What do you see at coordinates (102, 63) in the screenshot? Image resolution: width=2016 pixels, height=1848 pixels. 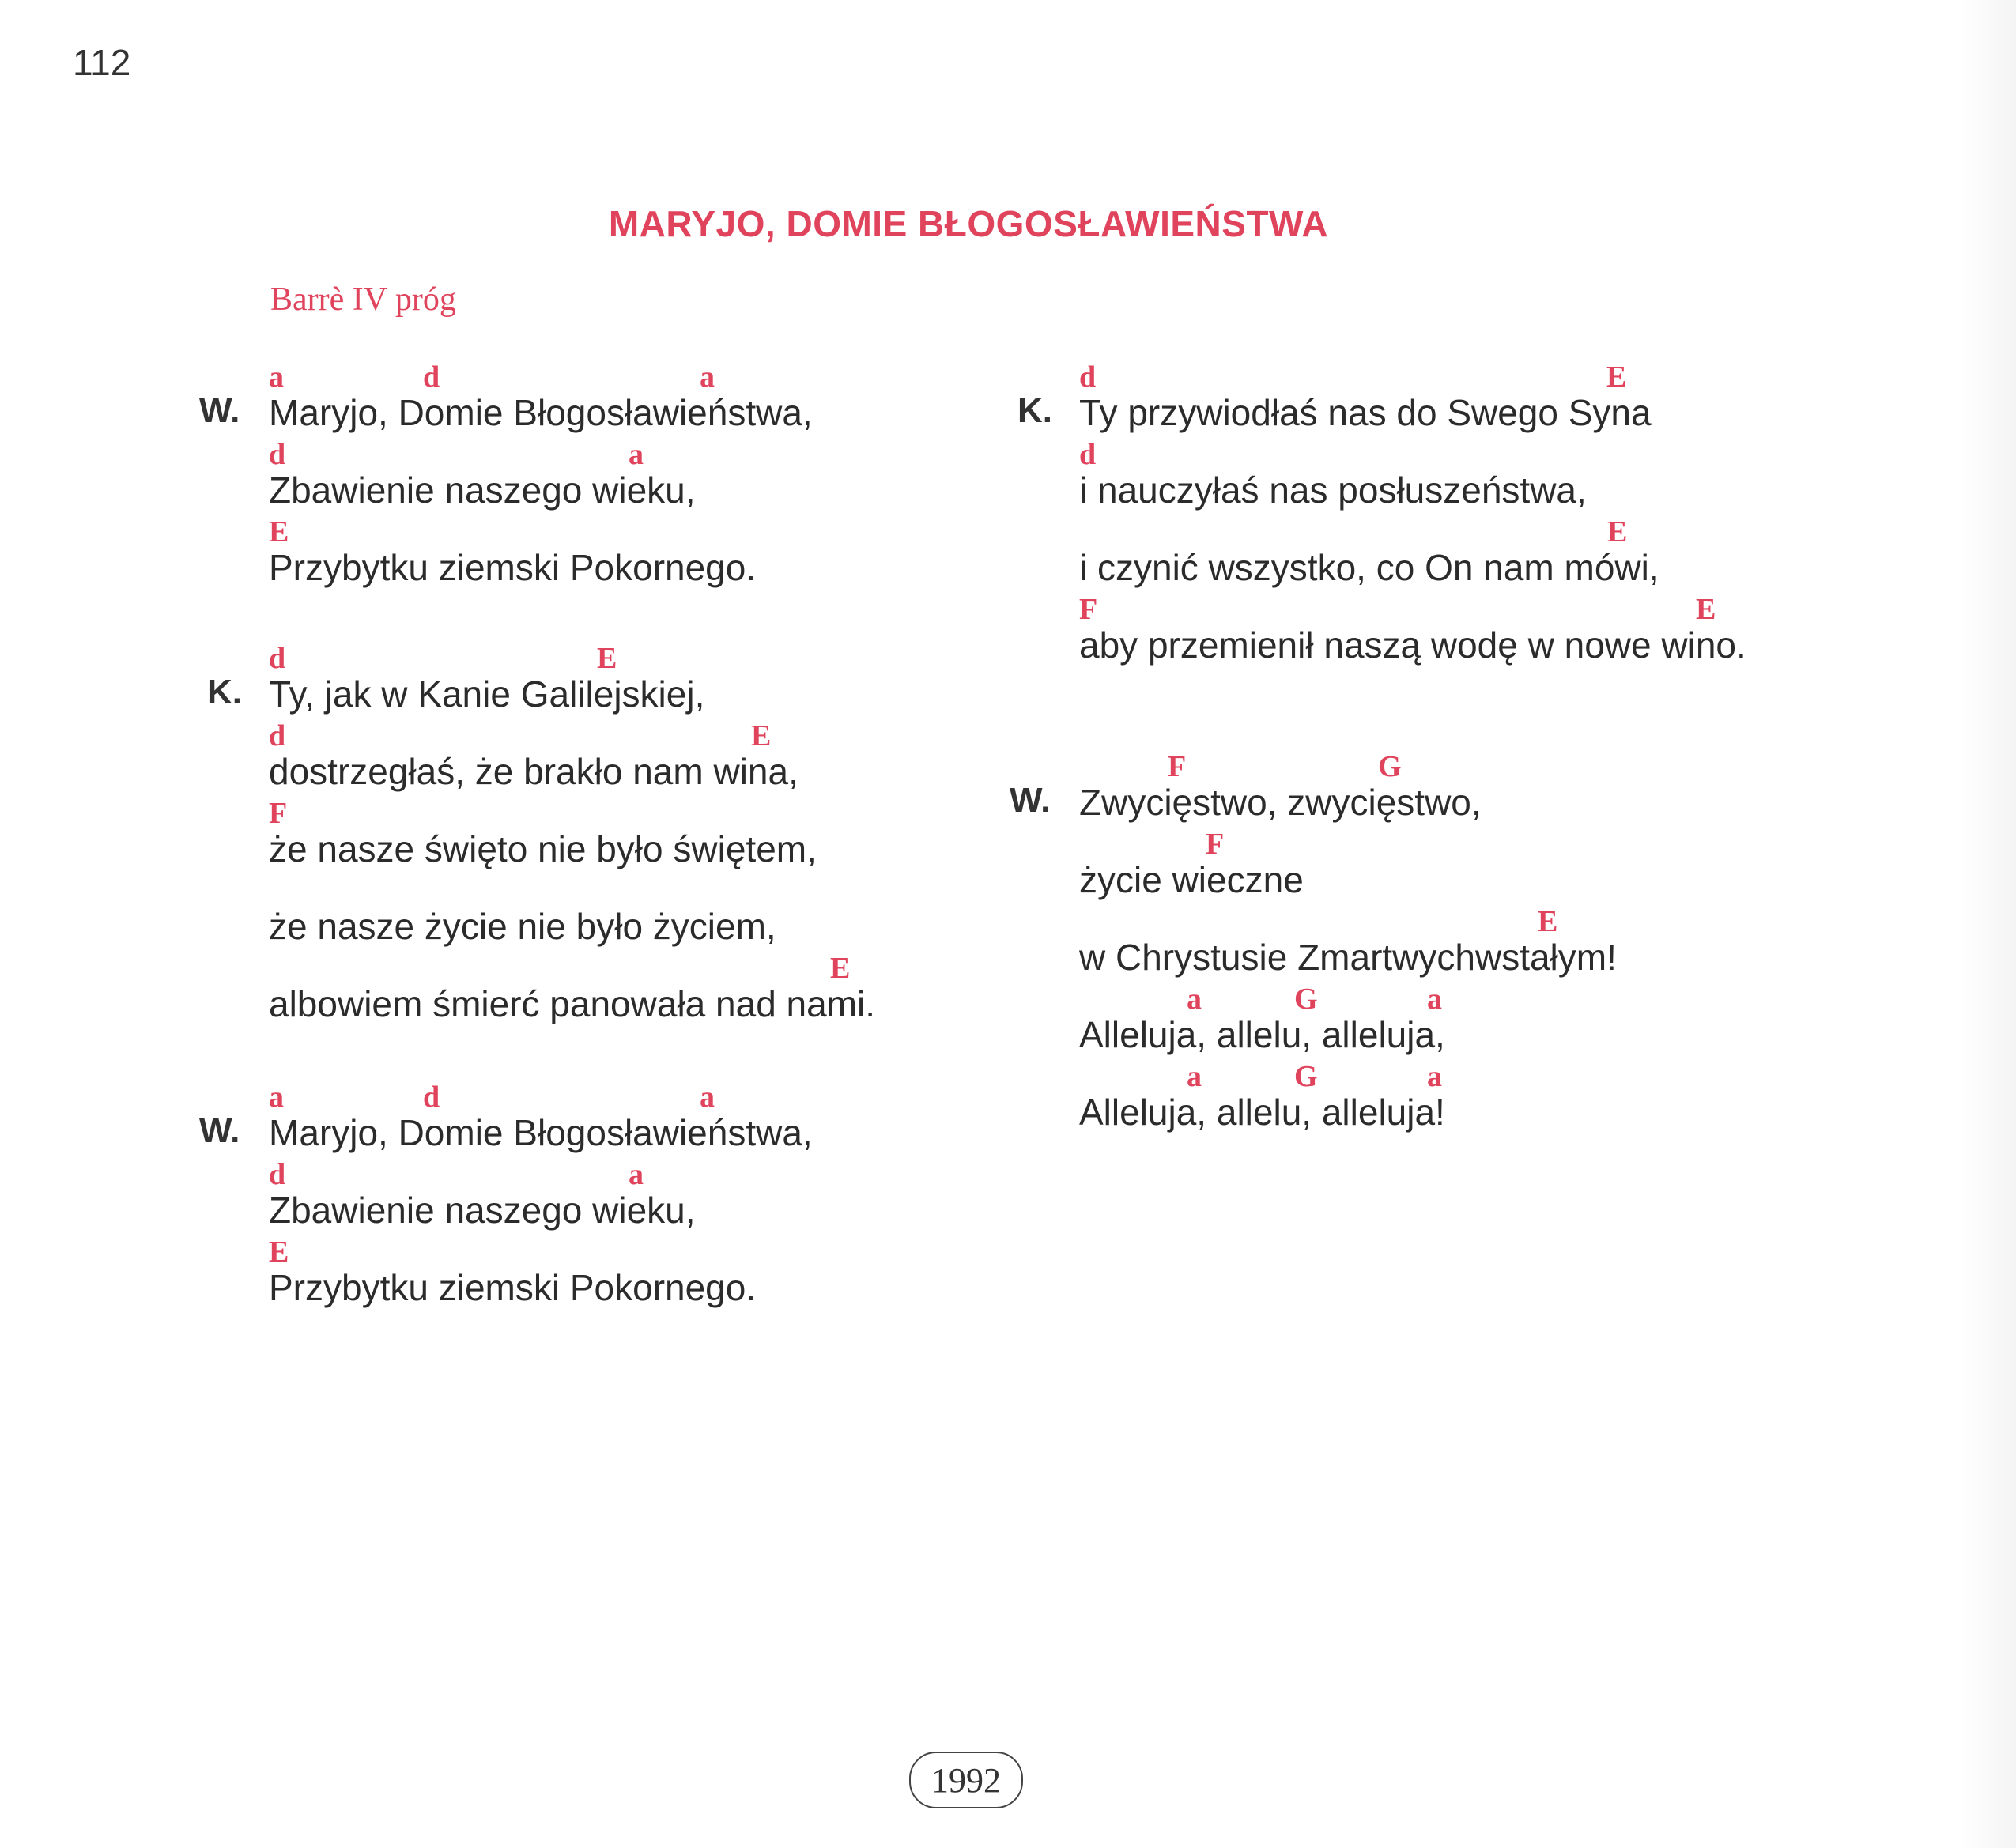 I see `page-number: 112` at bounding box center [102, 63].